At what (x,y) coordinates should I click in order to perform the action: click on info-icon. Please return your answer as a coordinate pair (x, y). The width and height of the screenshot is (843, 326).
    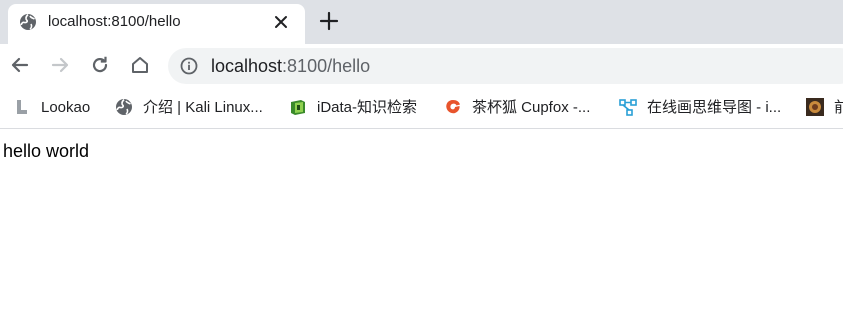
    Looking at the image, I should click on (189, 66).